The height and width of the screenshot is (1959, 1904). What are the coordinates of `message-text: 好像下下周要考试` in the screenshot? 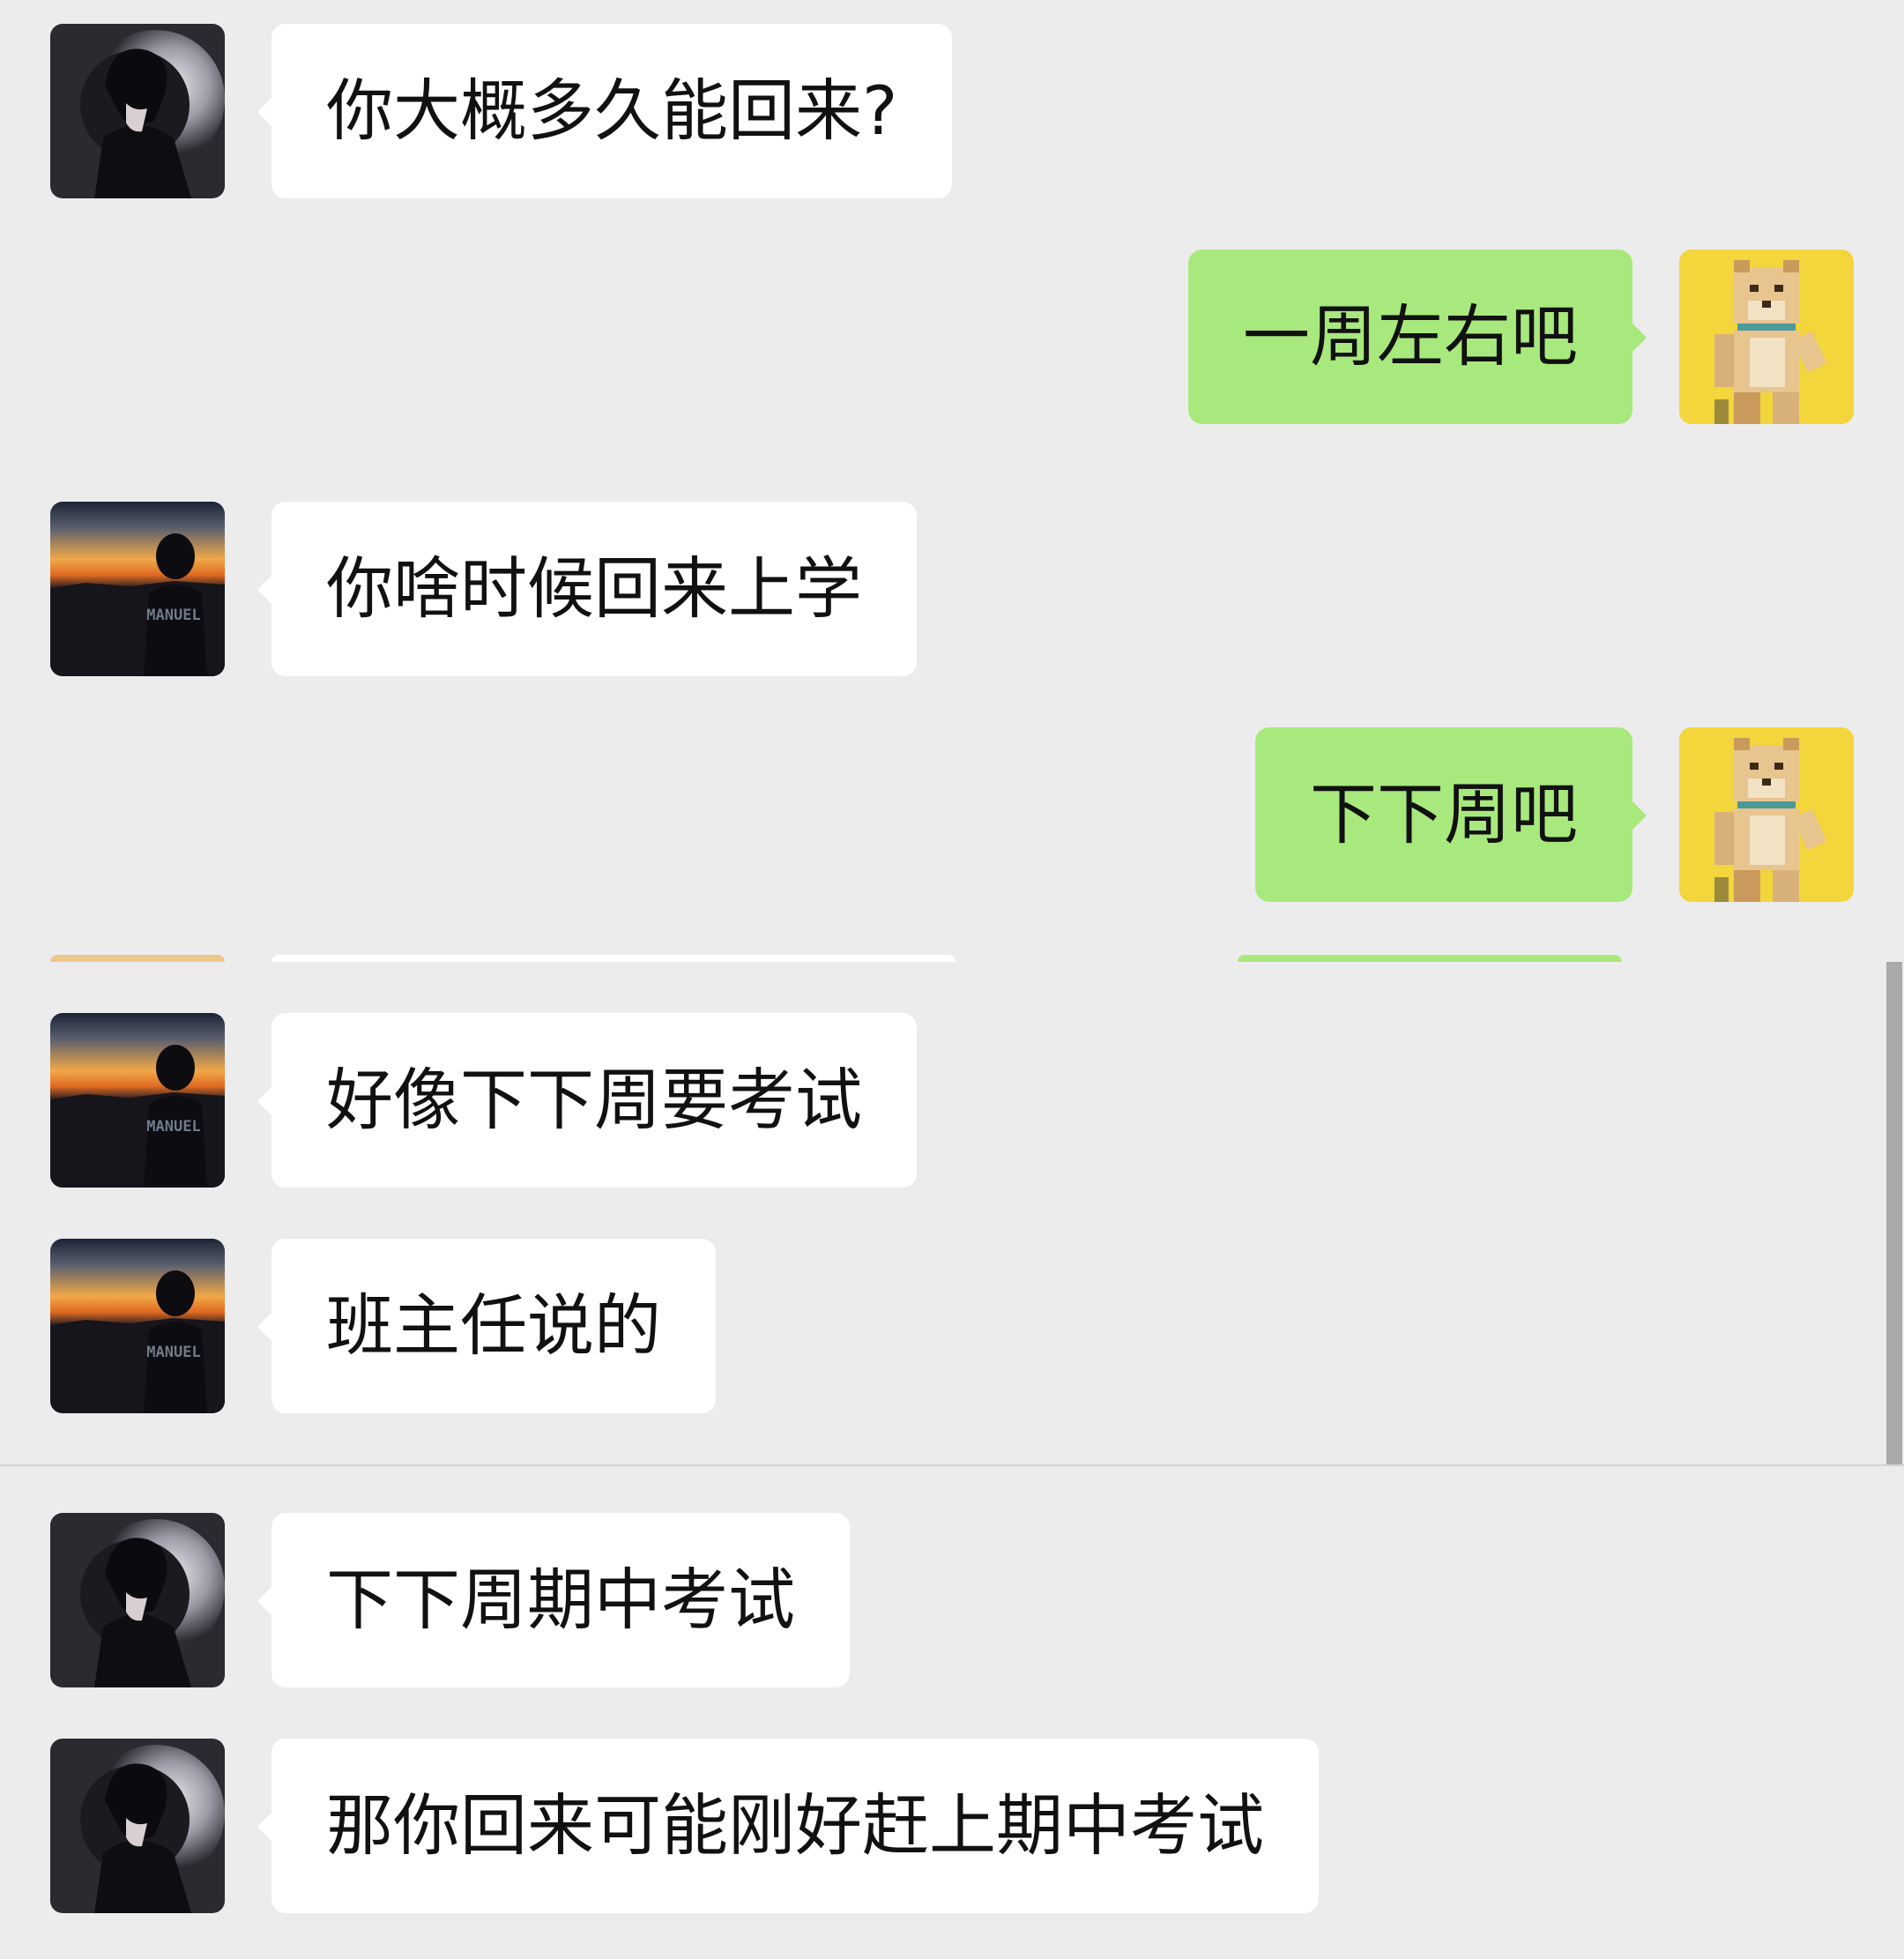 It's located at (594, 1100).